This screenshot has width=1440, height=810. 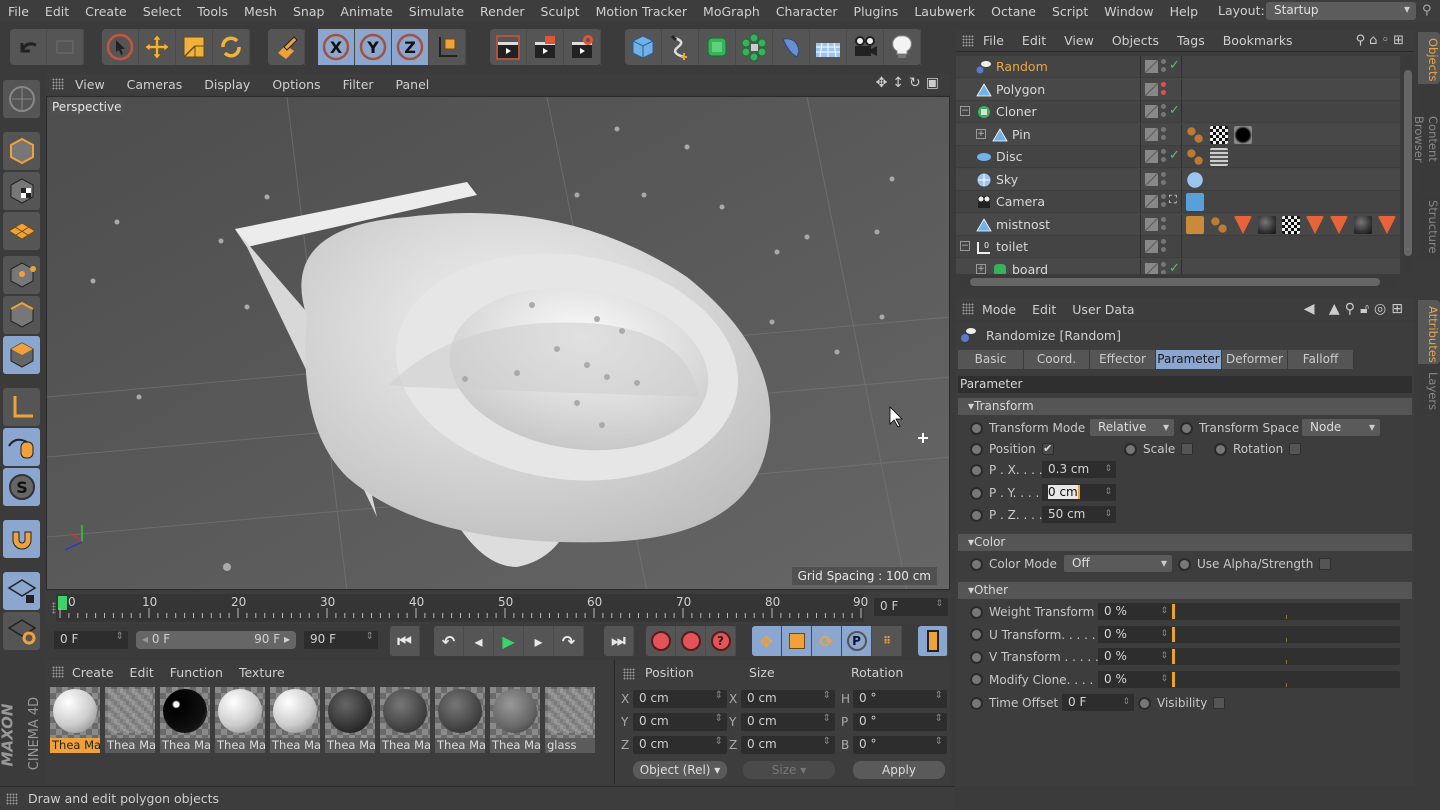 I want to click on selection-tag-icon, so click(x=1387, y=224).